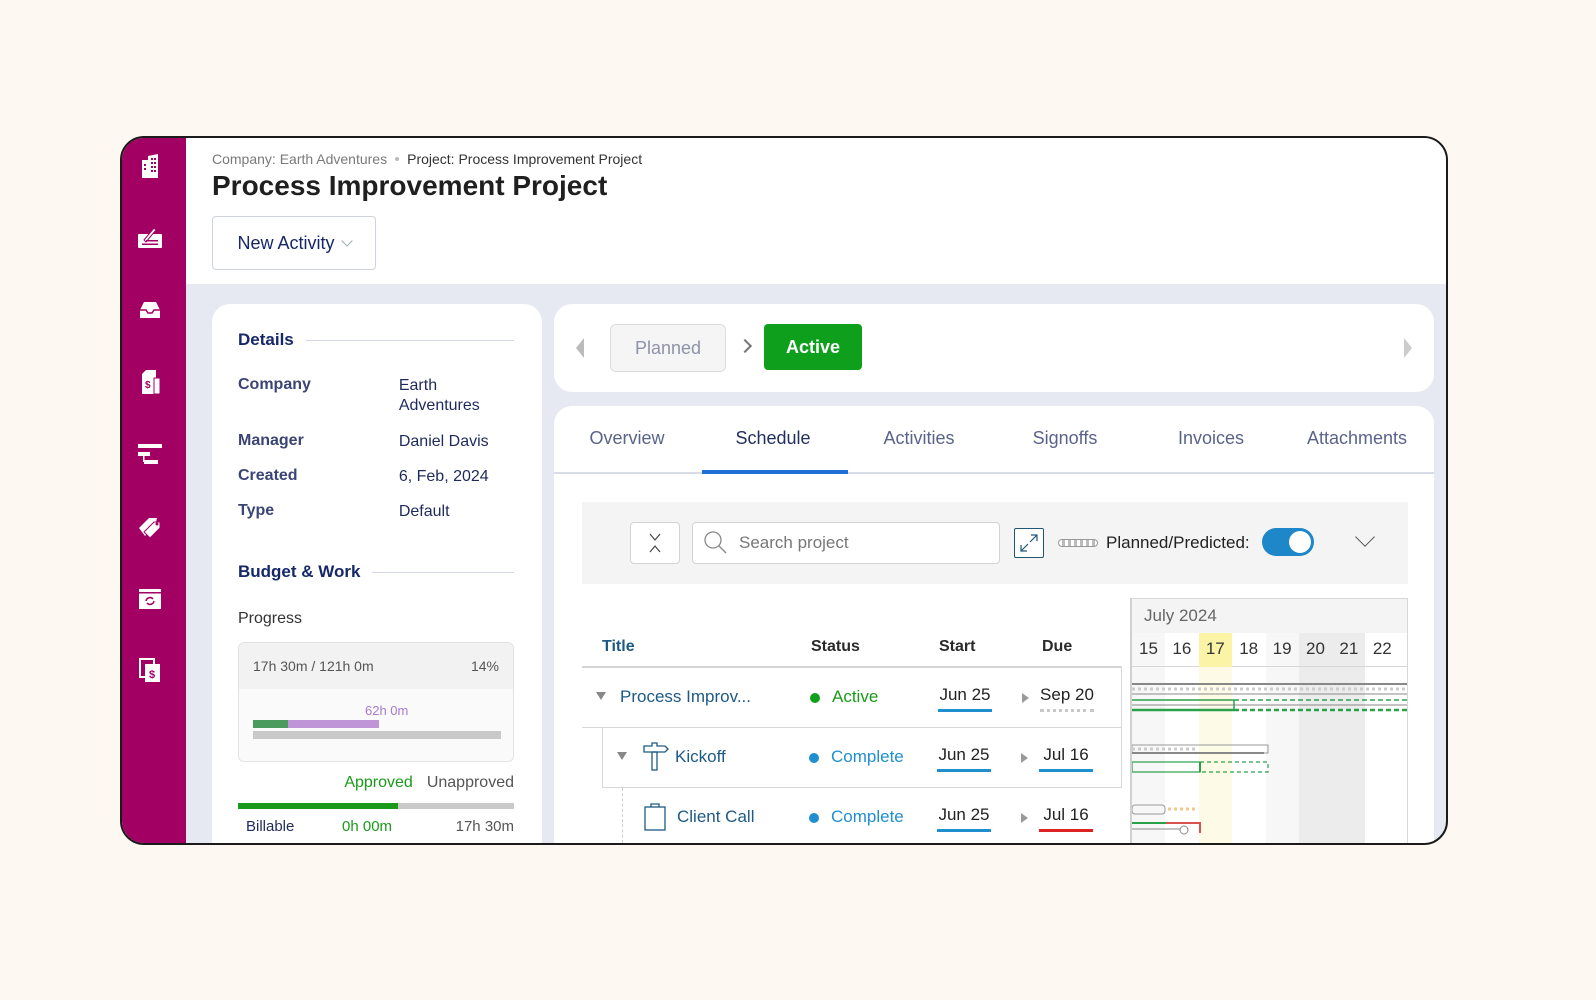  What do you see at coordinates (745, 346) in the screenshot?
I see `chevron-right-icon` at bounding box center [745, 346].